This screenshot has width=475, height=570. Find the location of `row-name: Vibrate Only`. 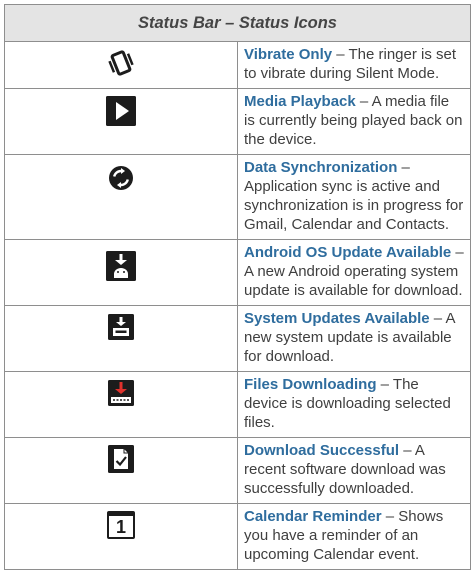

row-name: Vibrate Only is located at coordinates (288, 54).